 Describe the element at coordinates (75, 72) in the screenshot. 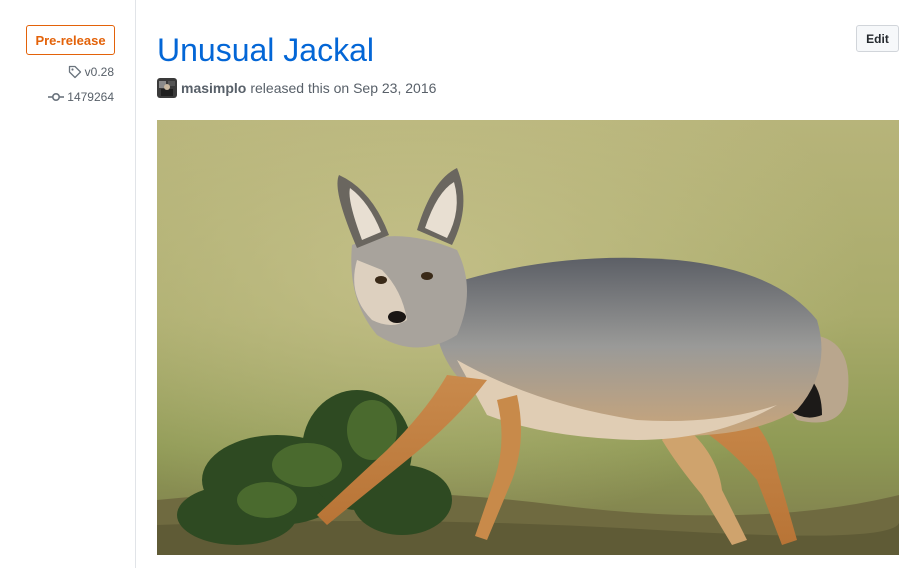

I see `tag-icon` at that location.